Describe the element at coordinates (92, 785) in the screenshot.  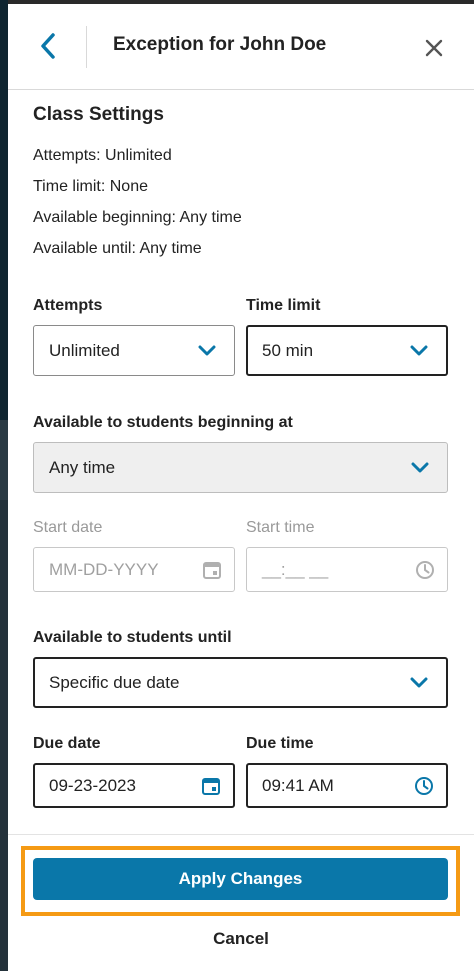
I see `due-date-value: 09-23-2023` at that location.